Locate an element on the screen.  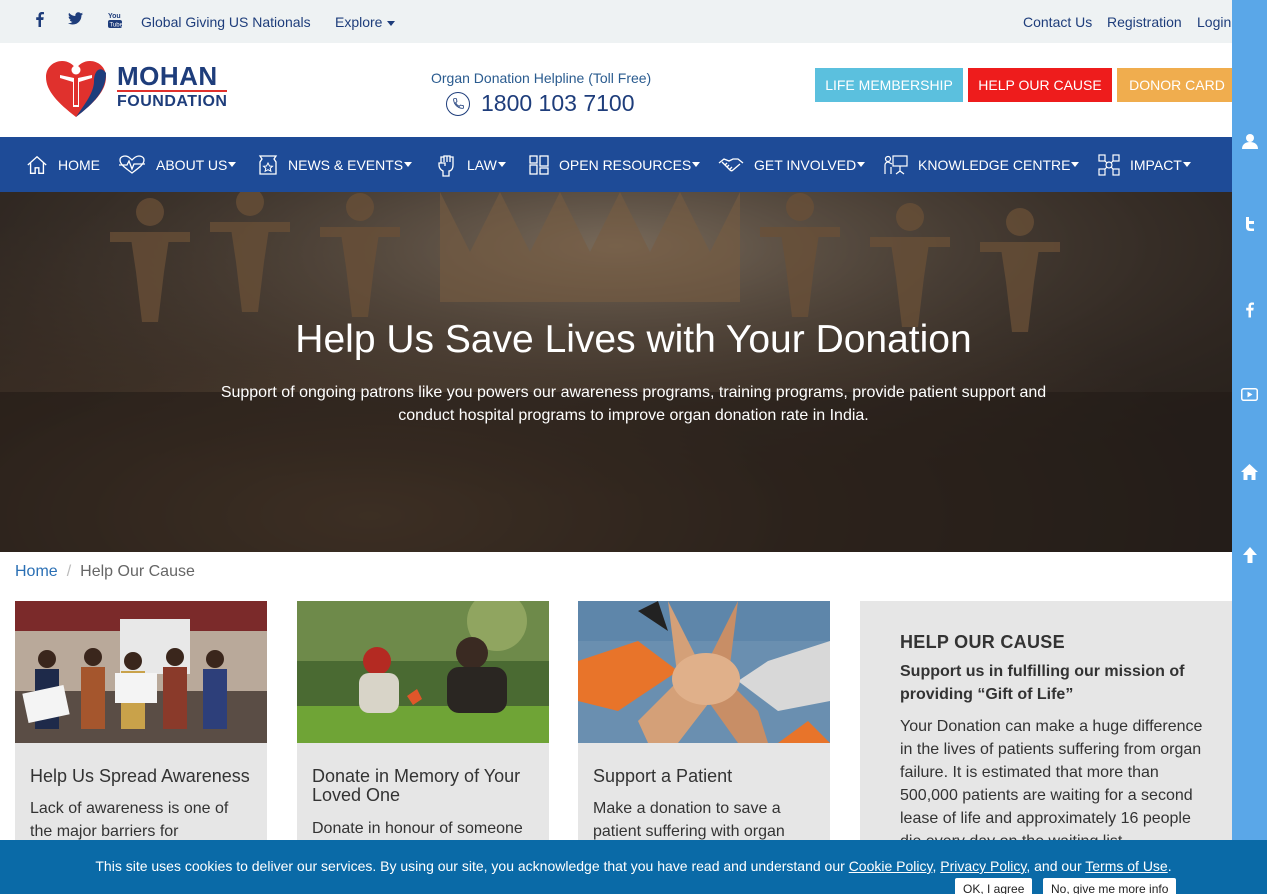
card-text: Donate in honour of someone is located at coordinates (417, 828).